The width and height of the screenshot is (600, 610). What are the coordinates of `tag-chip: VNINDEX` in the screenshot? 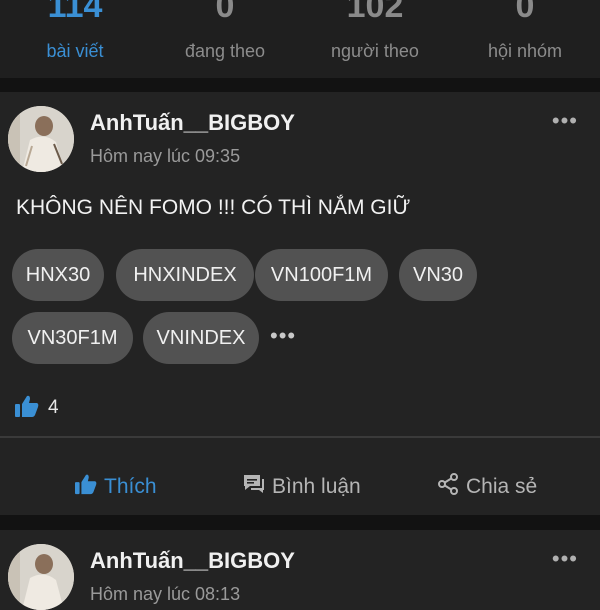 It's located at (201, 338).